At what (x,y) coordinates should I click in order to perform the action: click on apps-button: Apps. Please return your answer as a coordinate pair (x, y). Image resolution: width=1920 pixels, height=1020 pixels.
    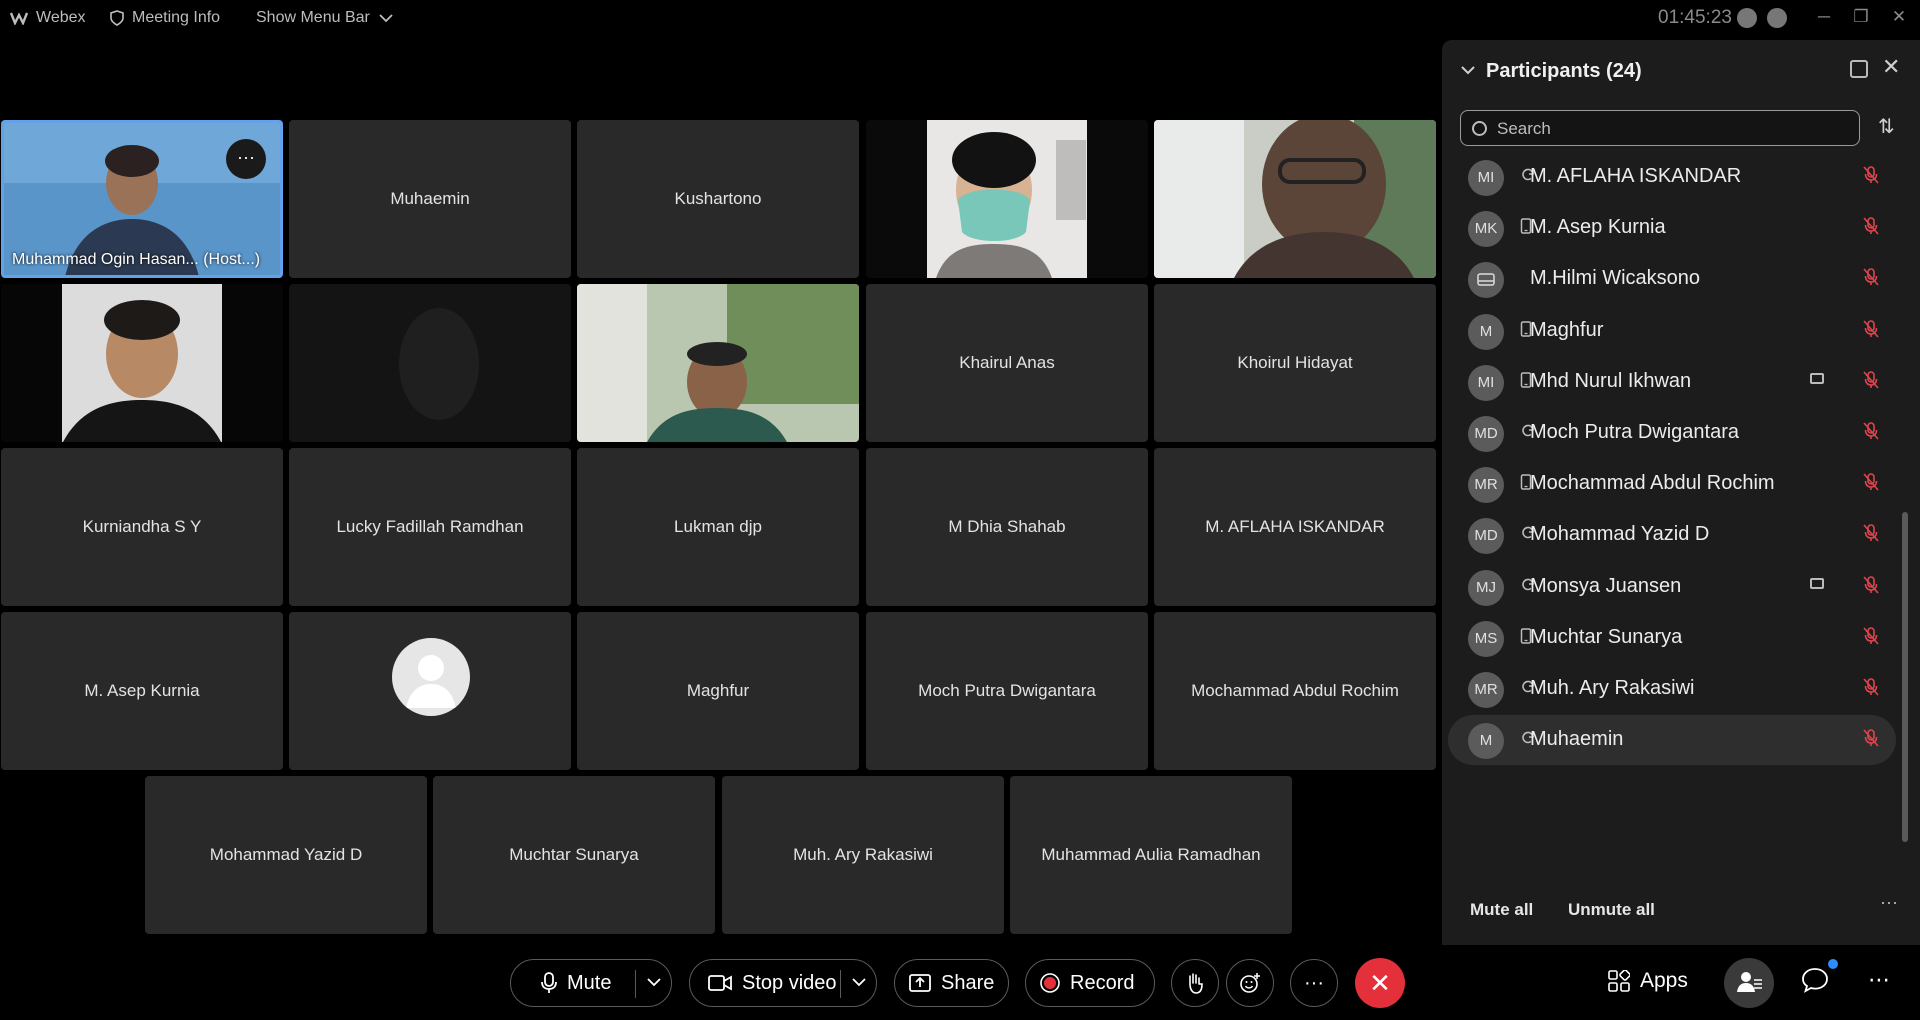
    Looking at the image, I should click on (1648, 981).